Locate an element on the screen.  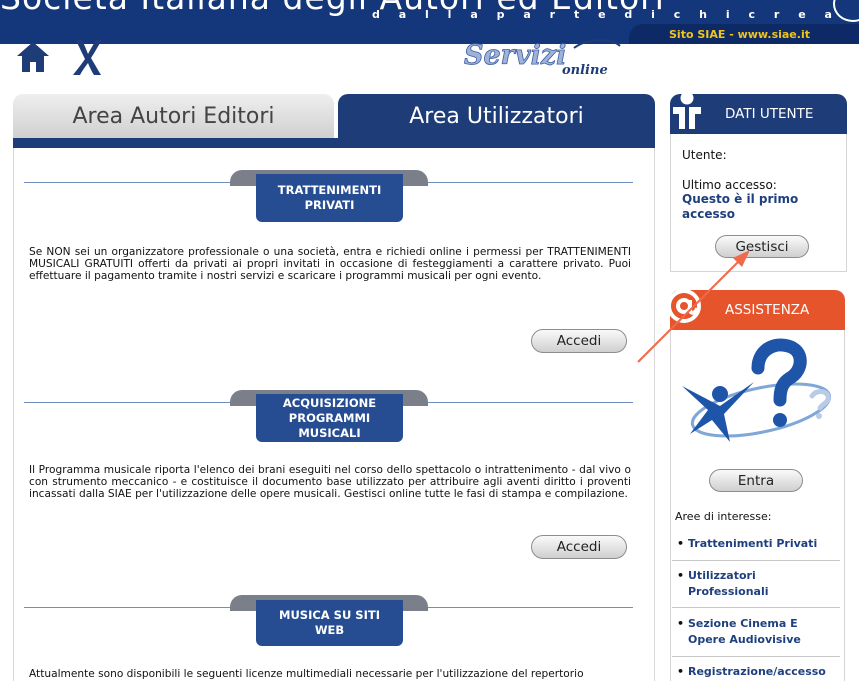
ultimo-accesso-label: Ultimo accesso: is located at coordinates (729, 185).